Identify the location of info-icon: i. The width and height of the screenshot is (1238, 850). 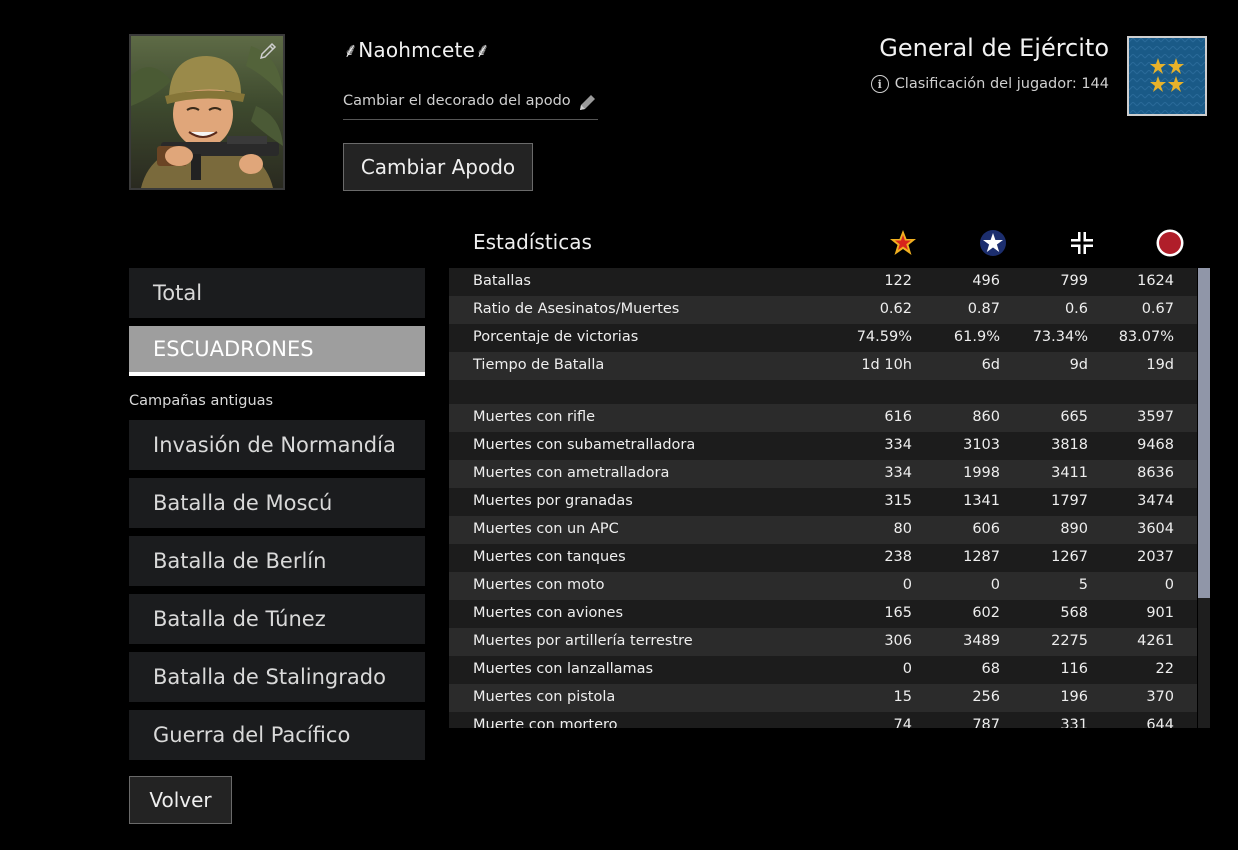
(879, 84).